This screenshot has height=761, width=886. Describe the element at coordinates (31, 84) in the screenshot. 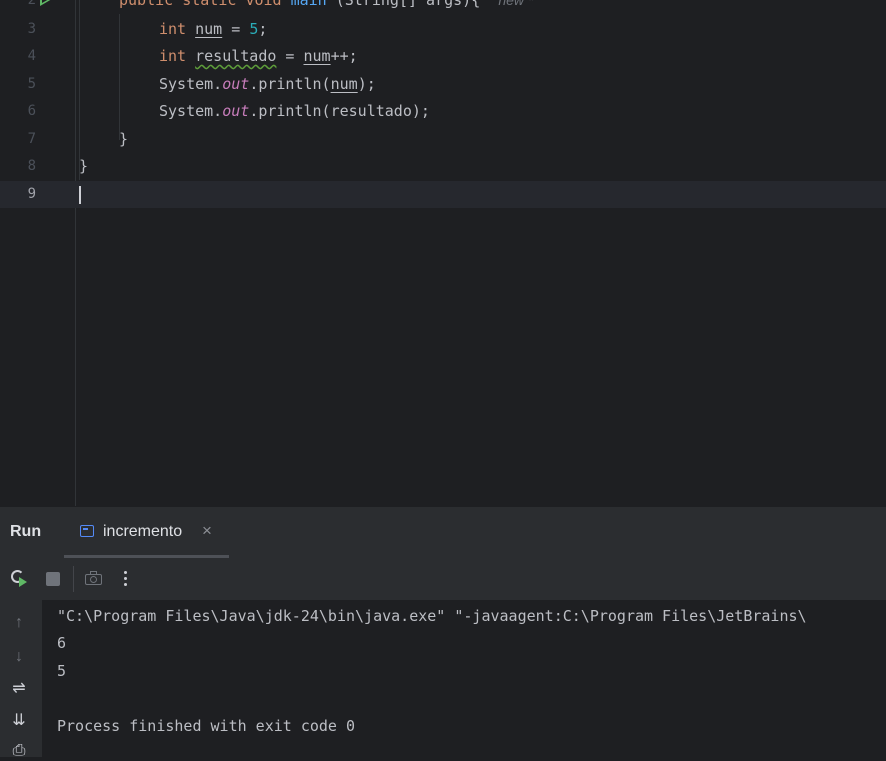

I see `line-number: 5` at that location.